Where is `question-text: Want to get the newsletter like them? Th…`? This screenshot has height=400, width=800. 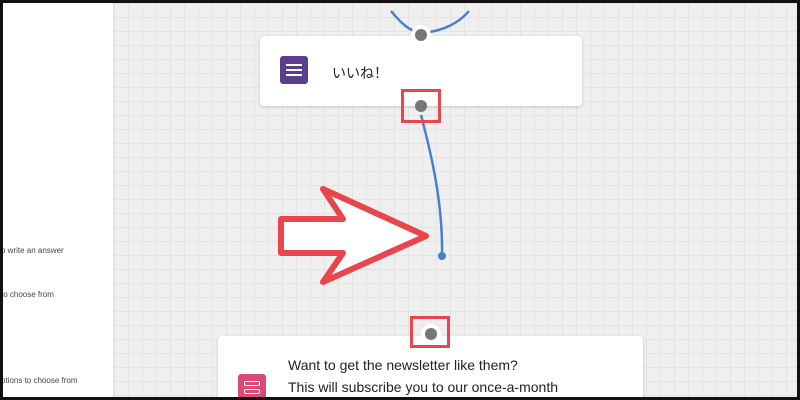
question-text: Want to get the newsletter like them? Th… is located at coordinates (423, 375).